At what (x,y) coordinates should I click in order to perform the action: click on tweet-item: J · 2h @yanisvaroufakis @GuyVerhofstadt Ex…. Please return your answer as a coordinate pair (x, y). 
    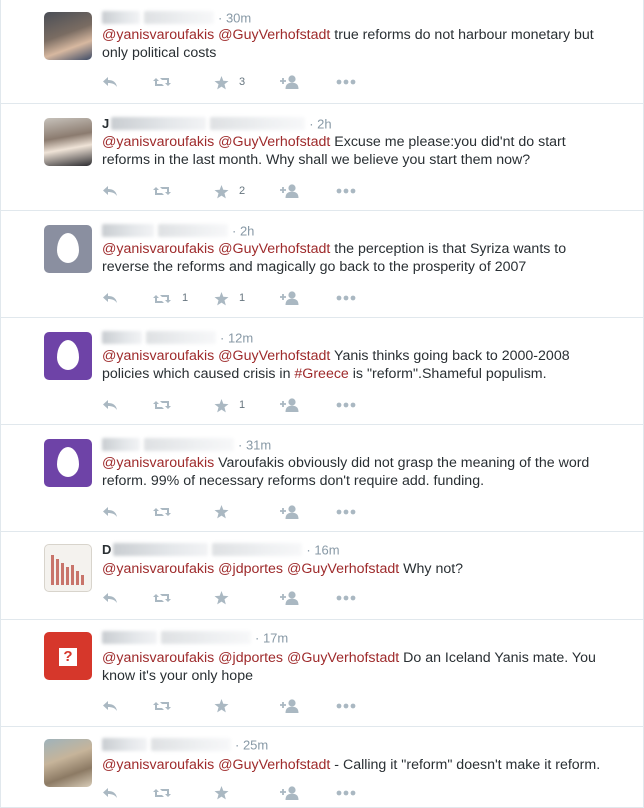
    Looking at the image, I should click on (322, 157).